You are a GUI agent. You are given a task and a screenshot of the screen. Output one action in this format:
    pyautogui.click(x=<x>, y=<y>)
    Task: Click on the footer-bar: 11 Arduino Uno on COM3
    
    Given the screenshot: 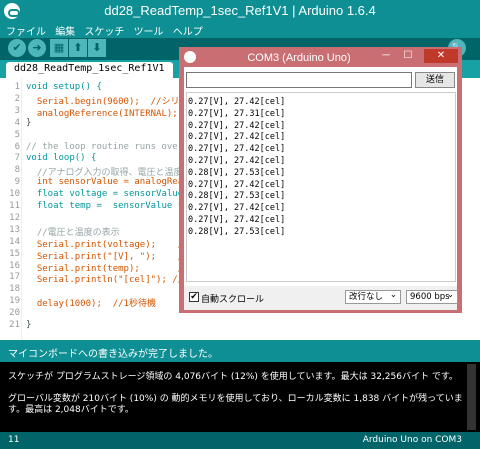 What is the action you would take?
    pyautogui.click(x=240, y=440)
    